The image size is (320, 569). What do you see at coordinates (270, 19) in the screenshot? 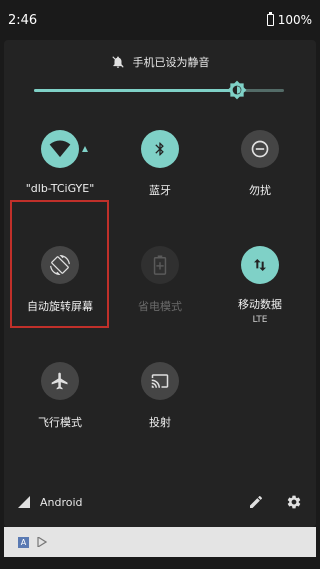
I see `battery-icon` at bounding box center [270, 19].